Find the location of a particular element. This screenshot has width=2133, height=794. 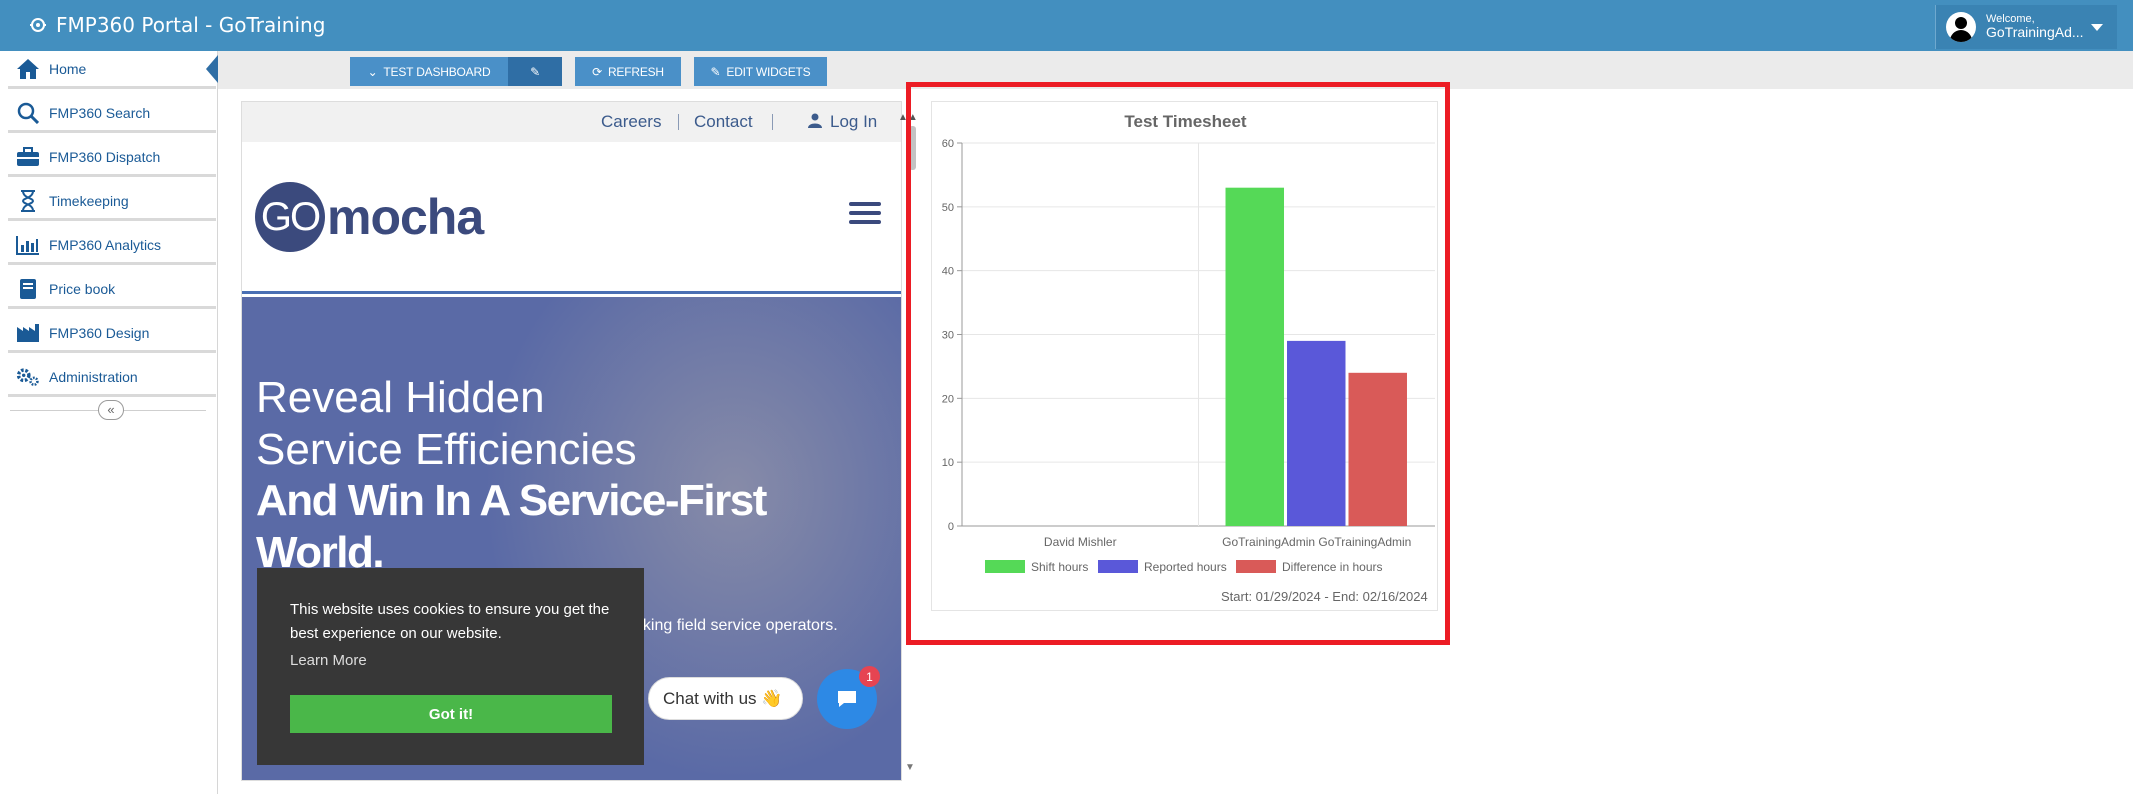

sidebar-item-label: FMP360 Search is located at coordinates (100, 112).